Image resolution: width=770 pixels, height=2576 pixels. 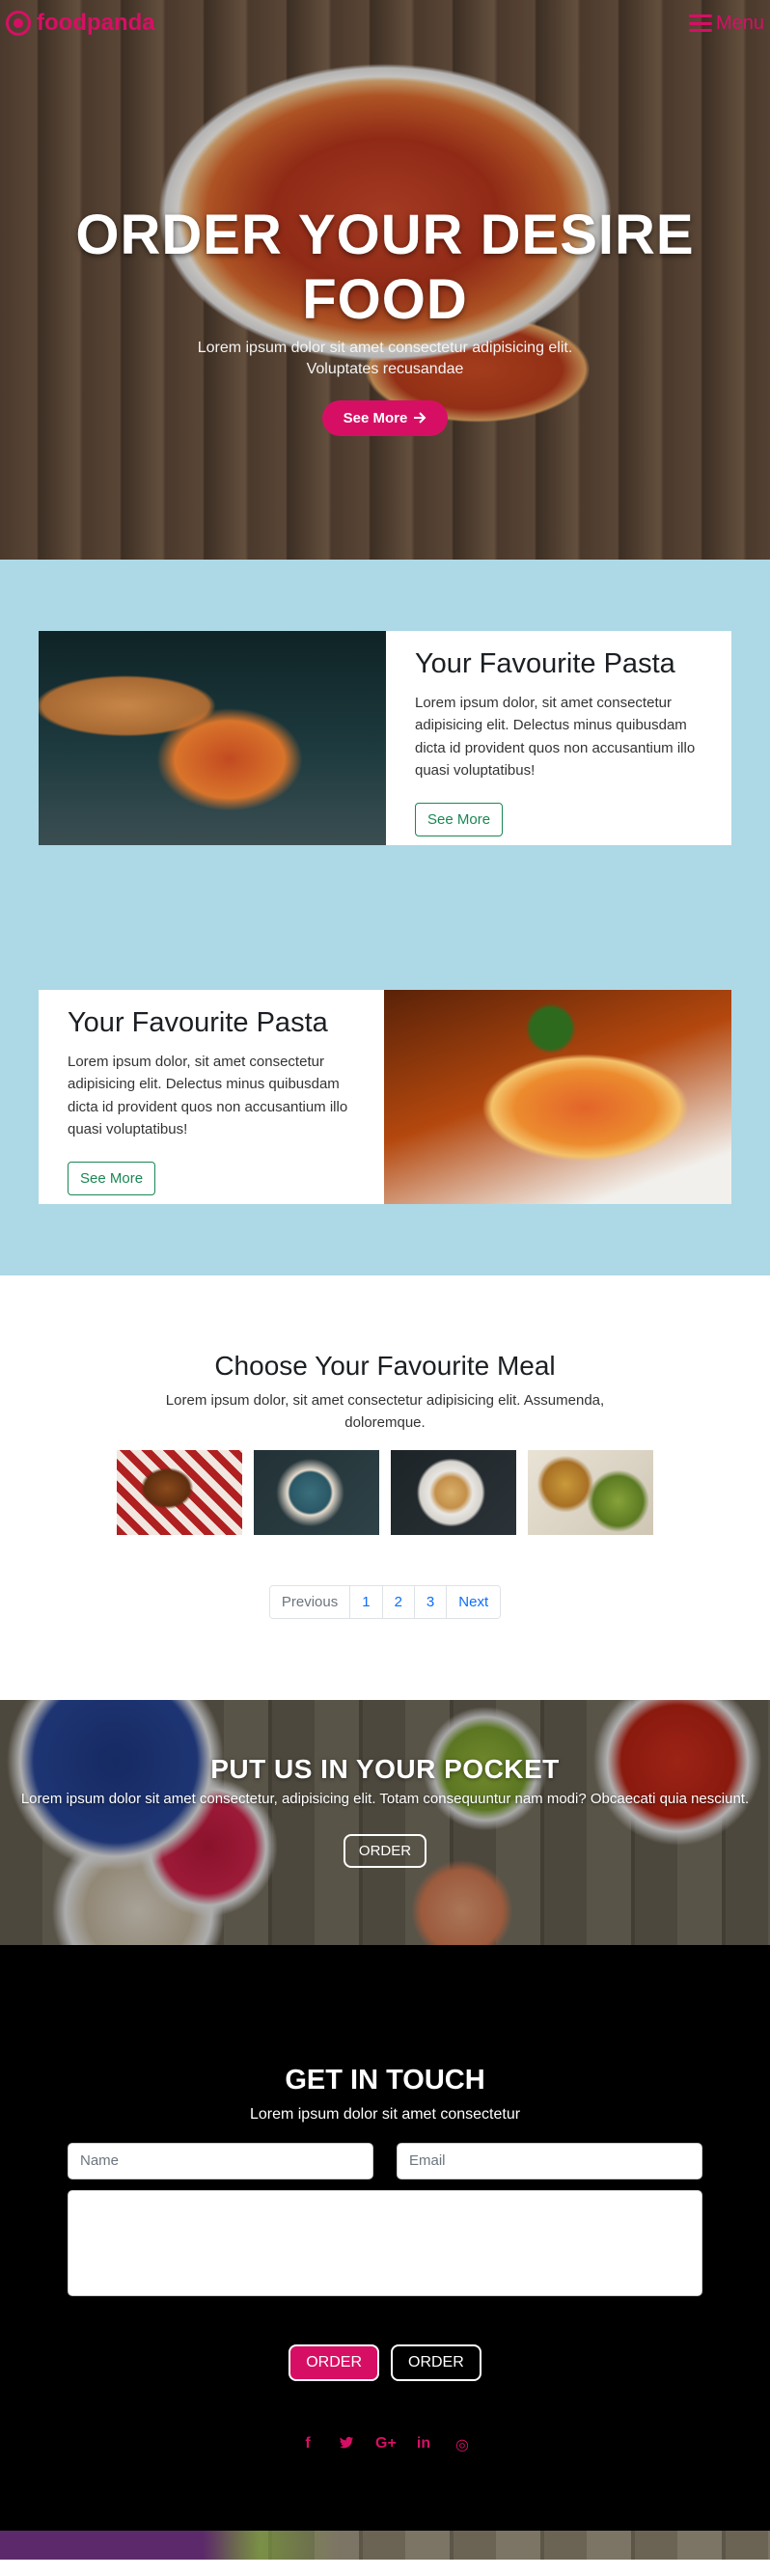 I want to click on pagination-page-2: 2, so click(x=398, y=1602).